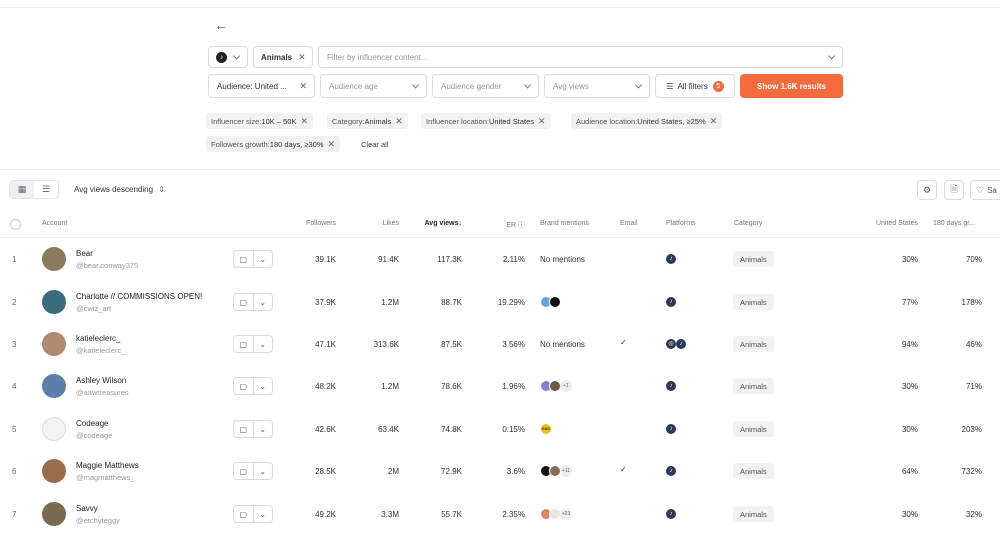  What do you see at coordinates (373, 86) in the screenshot?
I see `audience-age-select: Audience age` at bounding box center [373, 86].